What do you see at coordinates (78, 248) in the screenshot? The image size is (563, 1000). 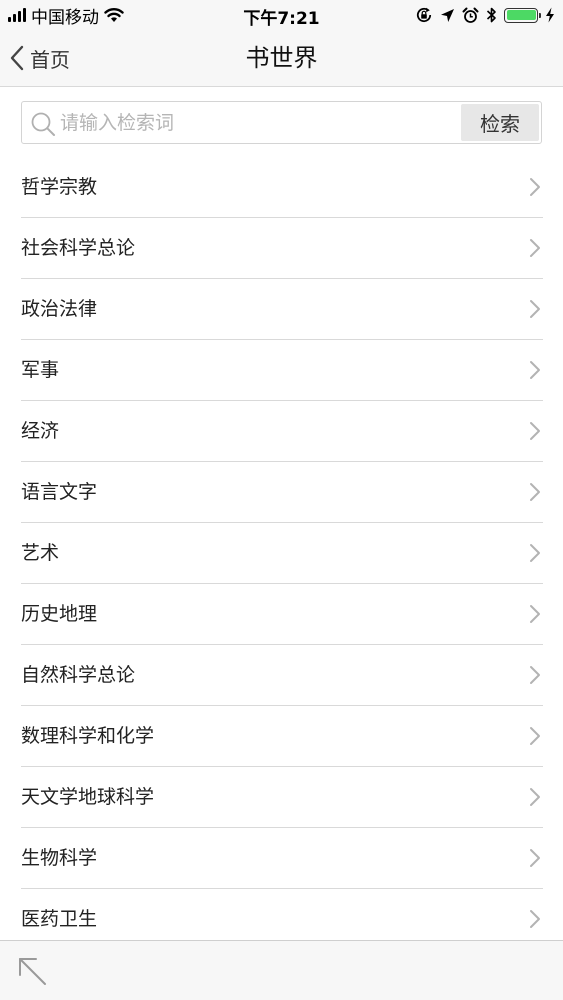 I see `list-item-label: 社会科学总论` at bounding box center [78, 248].